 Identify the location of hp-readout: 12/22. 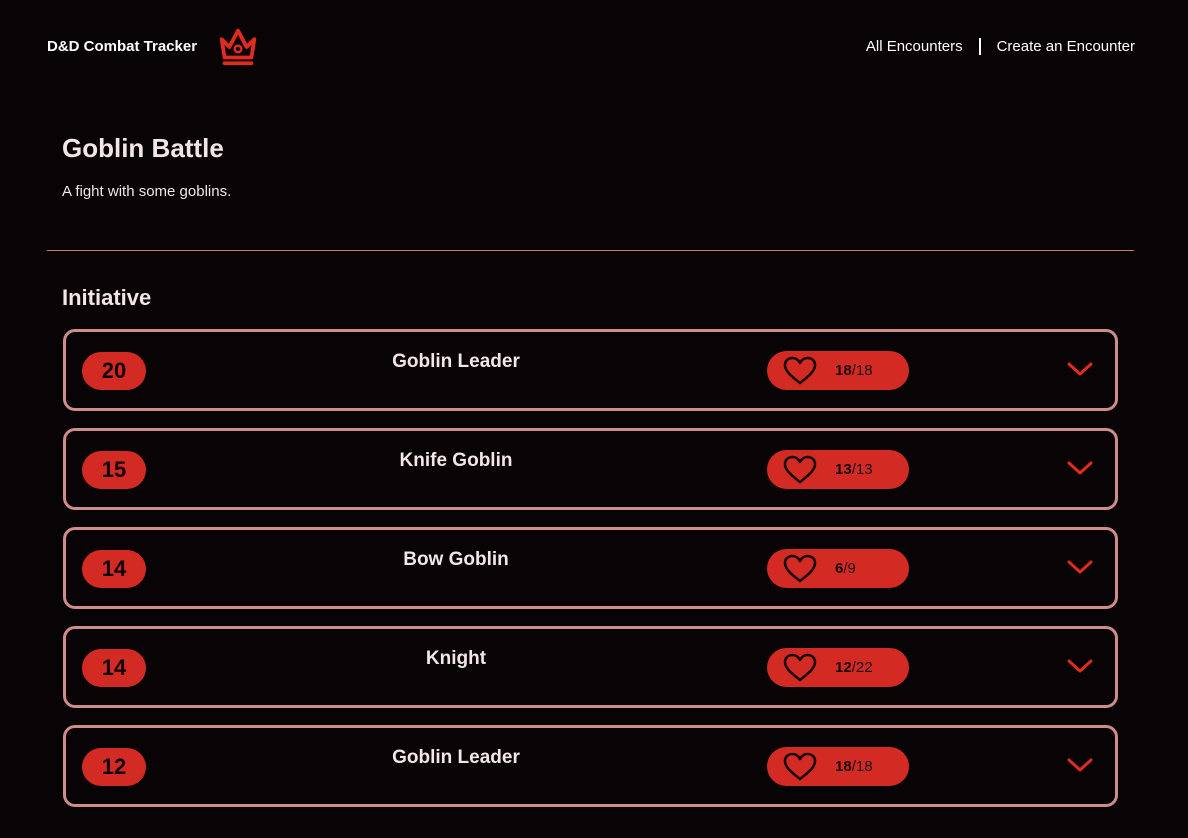
(854, 667).